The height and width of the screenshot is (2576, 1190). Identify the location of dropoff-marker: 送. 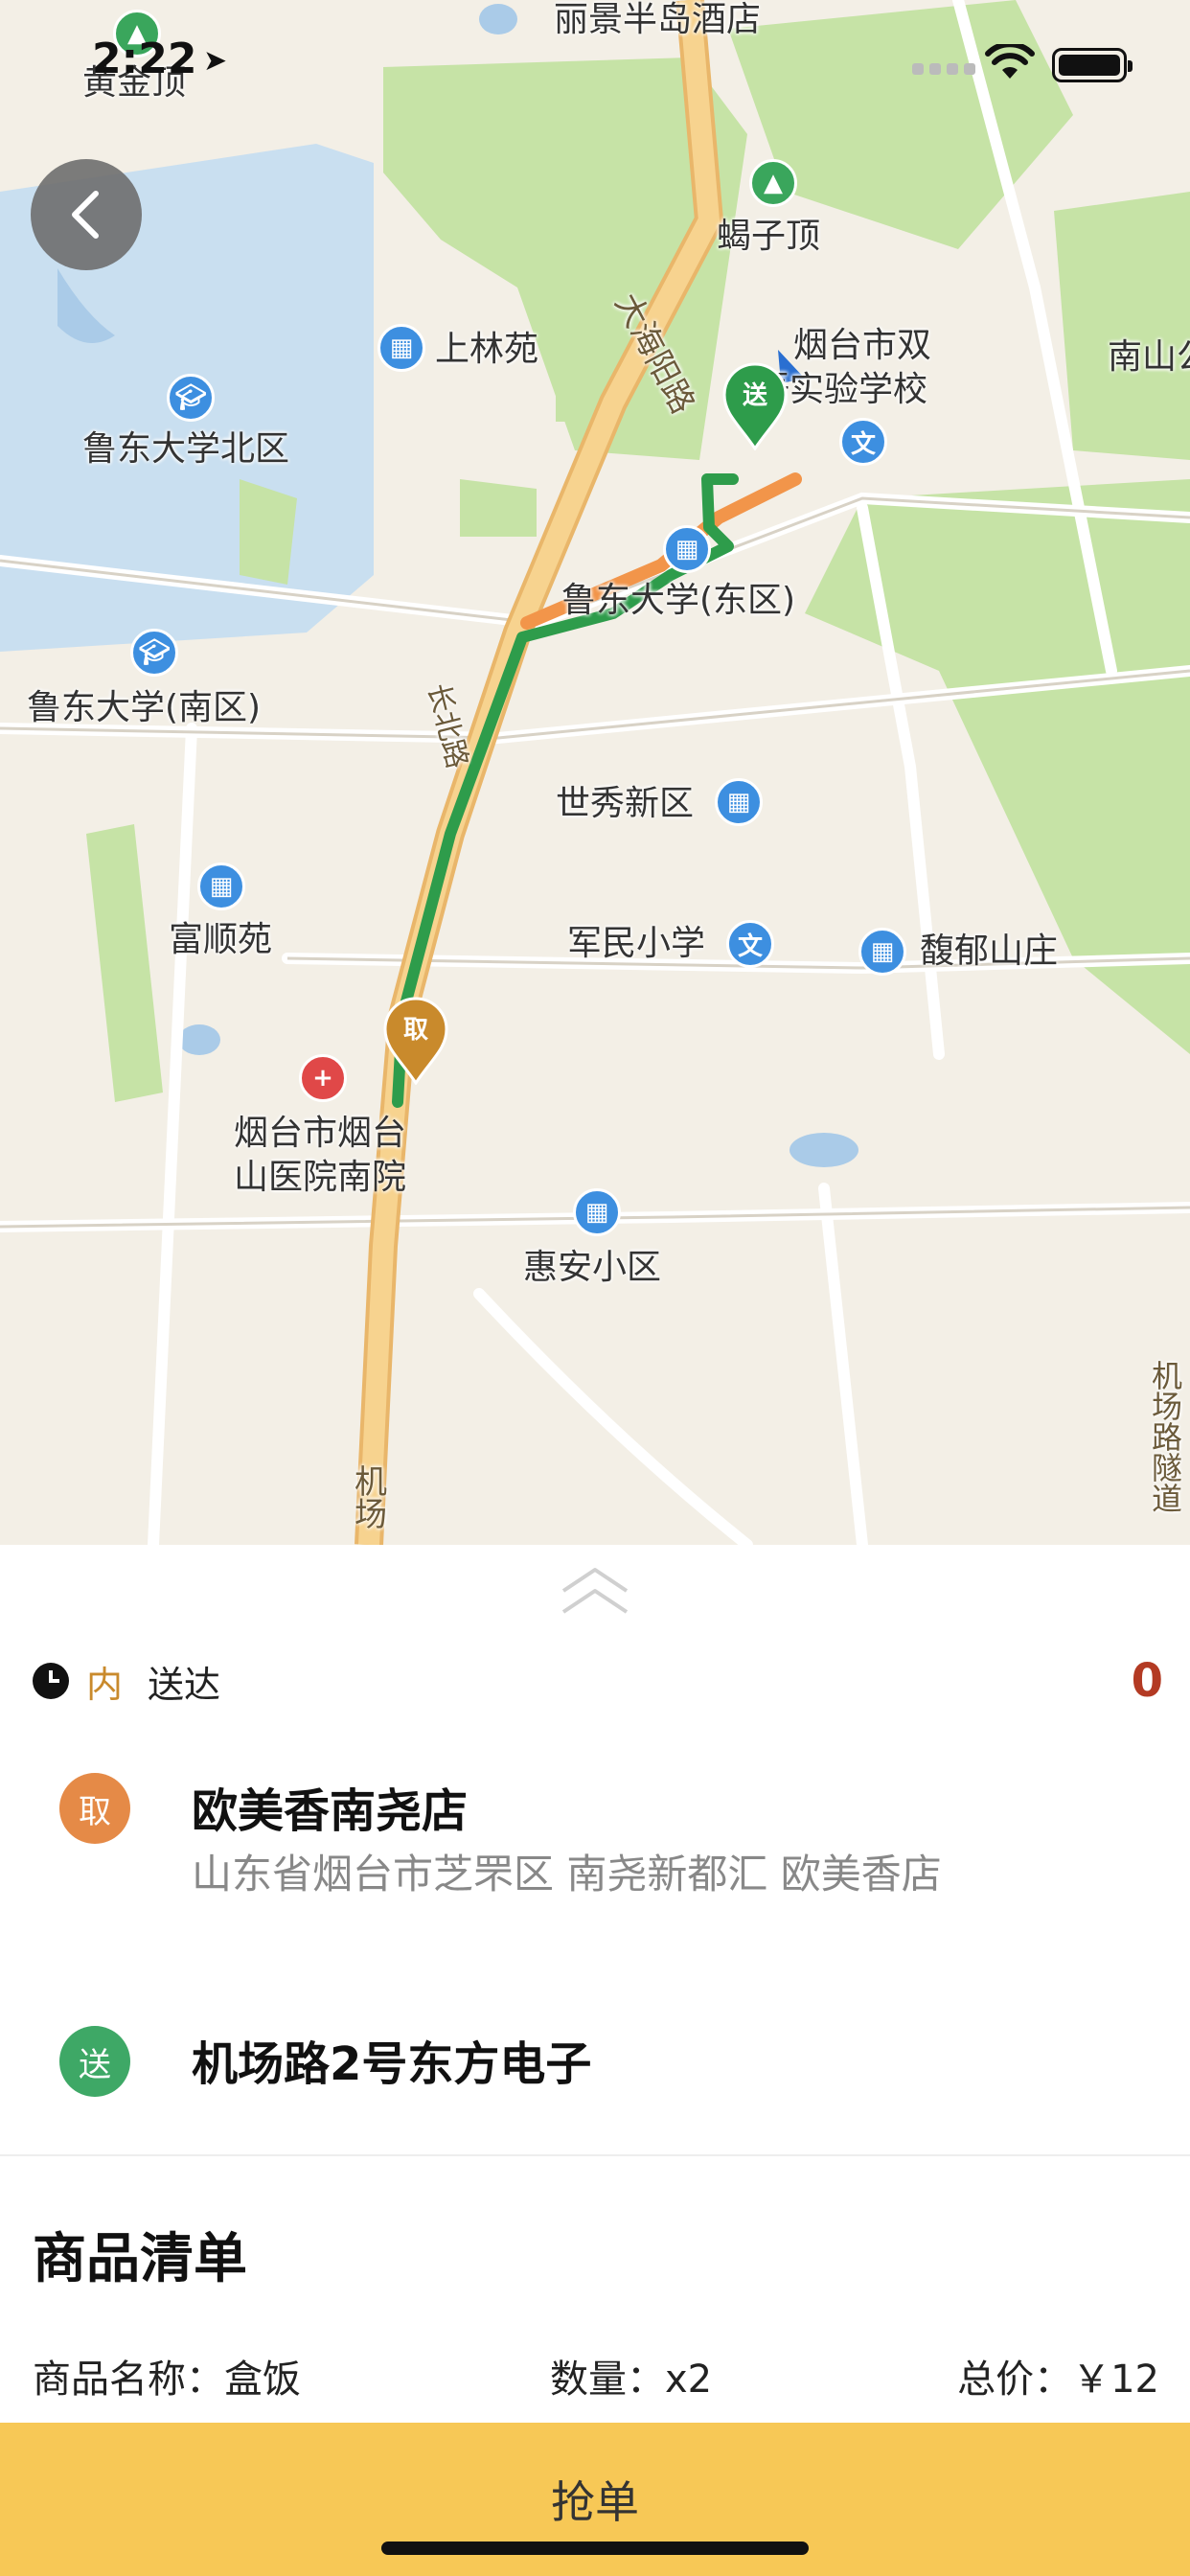
(756, 406).